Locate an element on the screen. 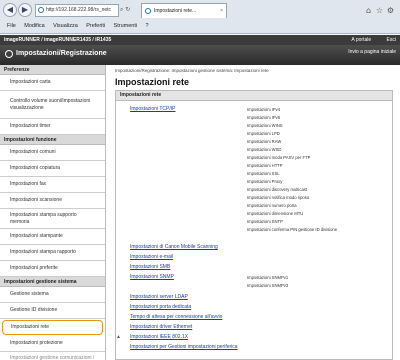 This screenshot has width=400, height=360. menu-edit: Modifica is located at coordinates (34, 26).